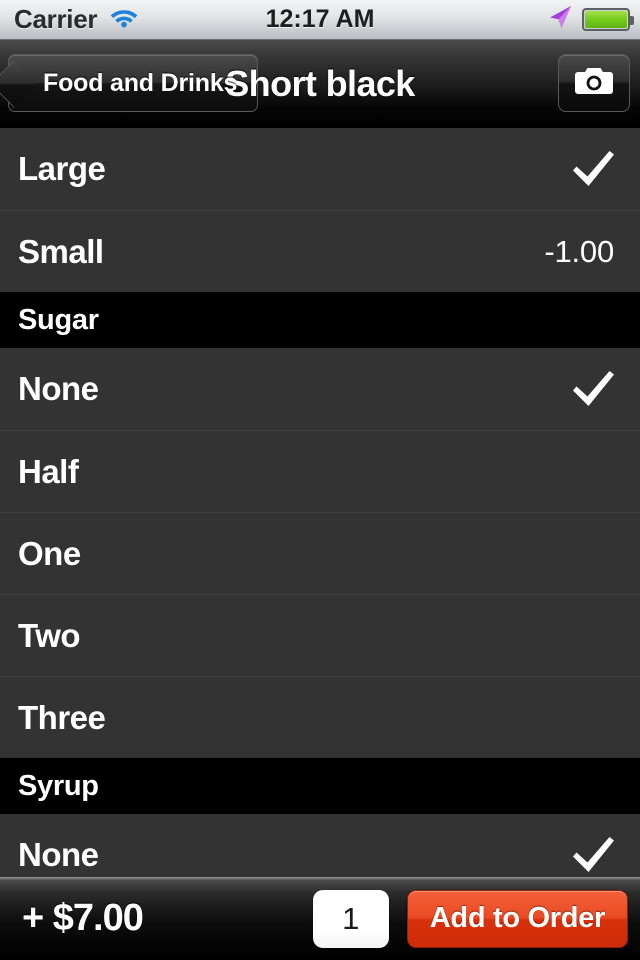 The width and height of the screenshot is (640, 960). Describe the element at coordinates (320, 169) in the screenshot. I see `list-item: Large` at that location.